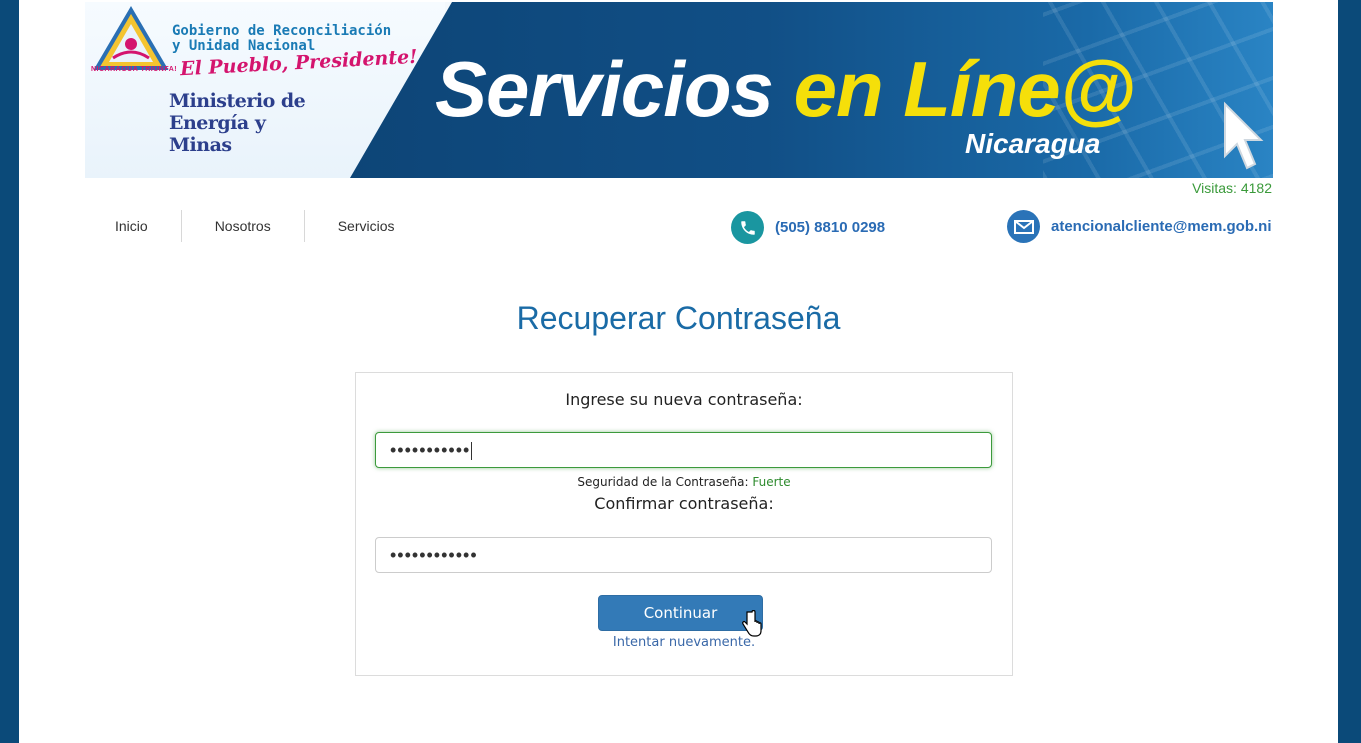 This screenshot has width=1361, height=743. I want to click on mouse-pointer-icon, so click(1244, 135).